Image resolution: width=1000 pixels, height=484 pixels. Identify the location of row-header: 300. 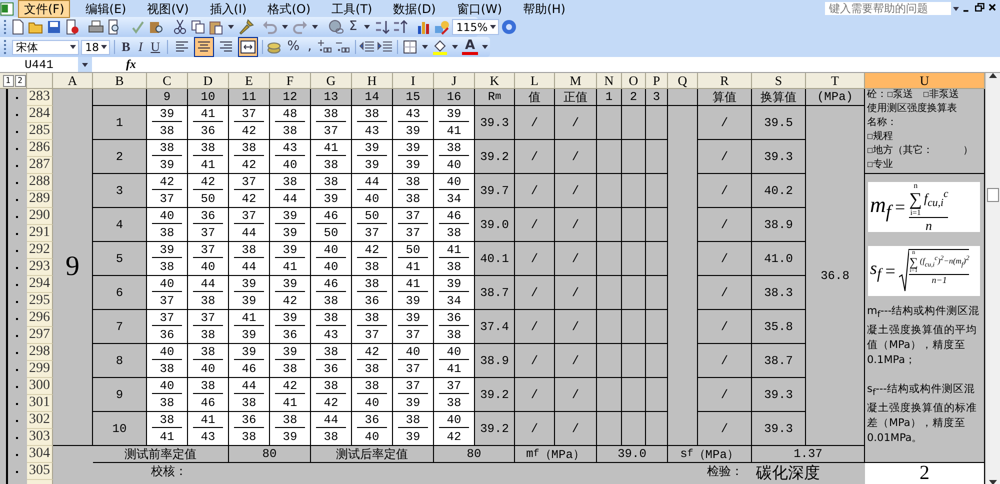
(40, 386).